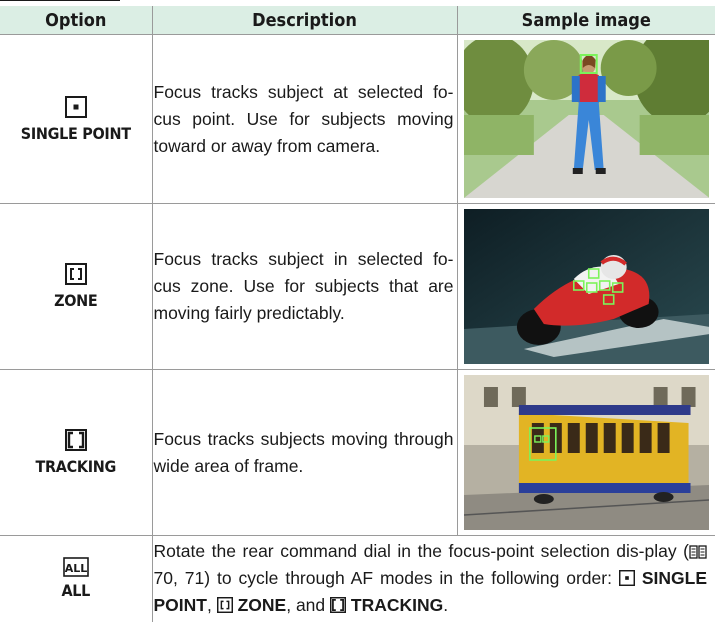 The image size is (715, 625). What do you see at coordinates (262, 605) in the screenshot?
I see `mode-zone: ZONE` at bounding box center [262, 605].